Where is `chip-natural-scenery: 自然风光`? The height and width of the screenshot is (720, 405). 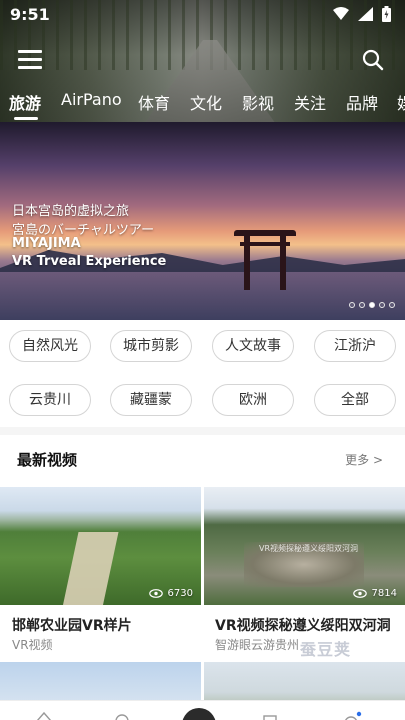
chip-natural-scenery: 自然风光 is located at coordinates (50, 346).